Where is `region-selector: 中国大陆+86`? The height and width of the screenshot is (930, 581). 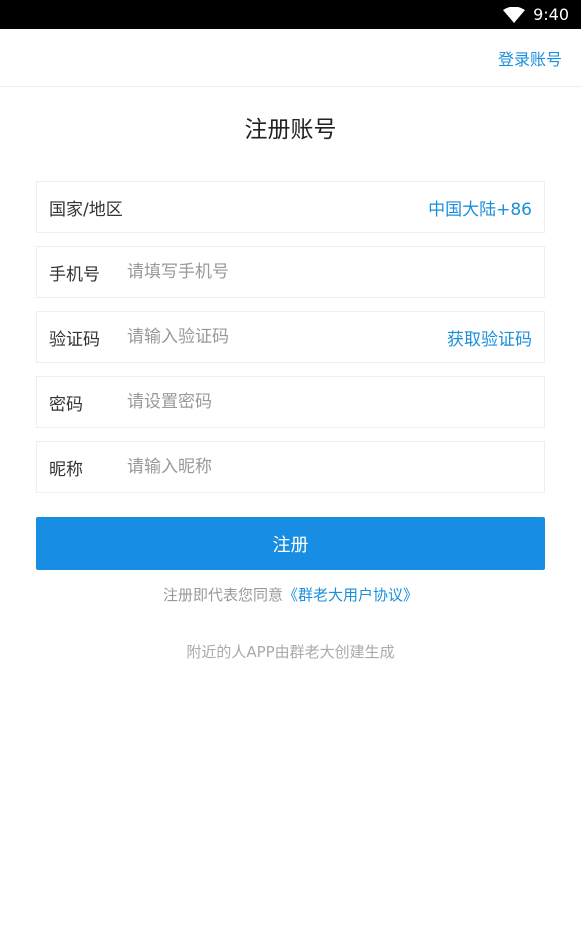 region-selector: 中国大陆+86 is located at coordinates (480, 207).